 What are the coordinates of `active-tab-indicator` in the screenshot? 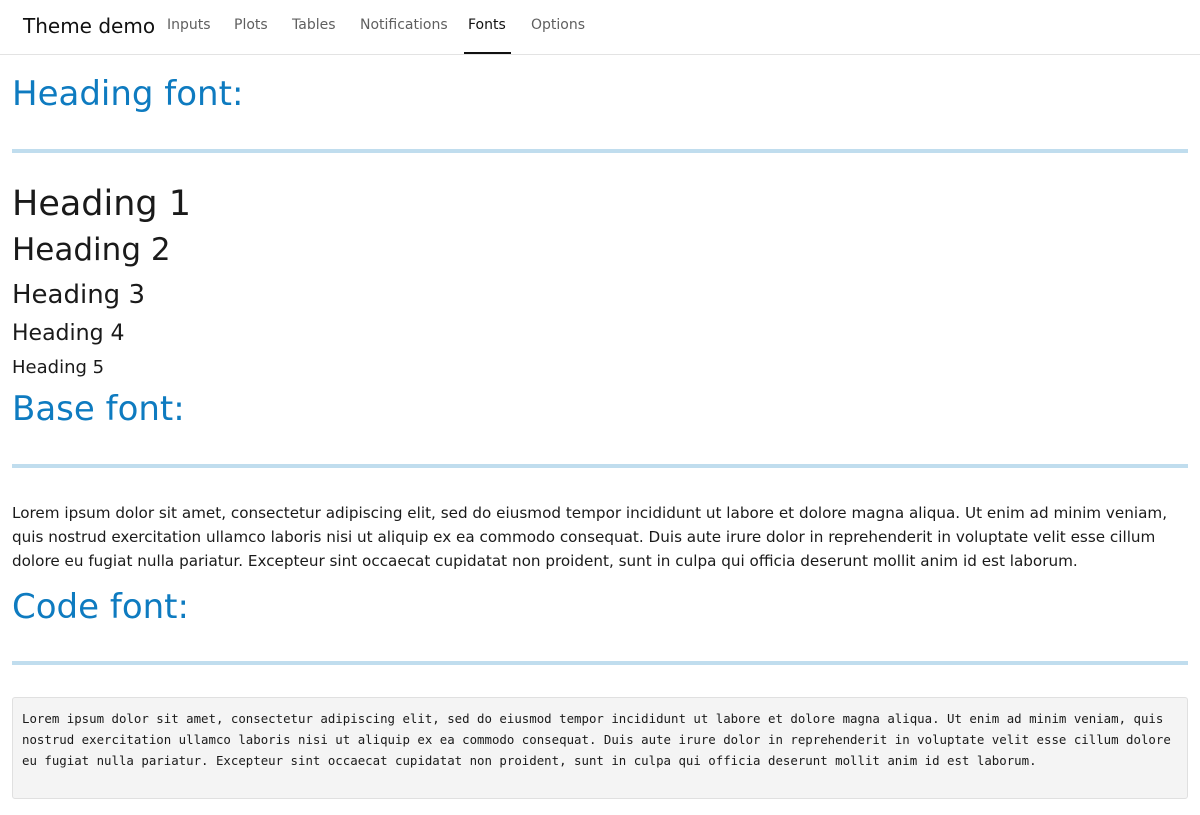 It's located at (487, 53).